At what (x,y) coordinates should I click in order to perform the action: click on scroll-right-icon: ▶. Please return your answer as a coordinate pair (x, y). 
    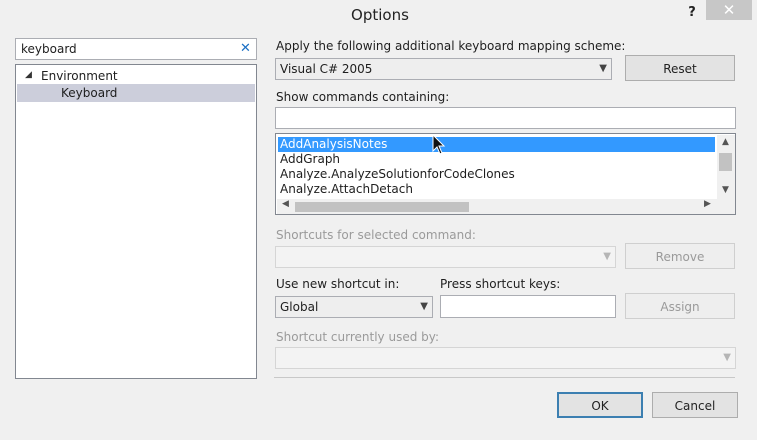
    Looking at the image, I should click on (707, 204).